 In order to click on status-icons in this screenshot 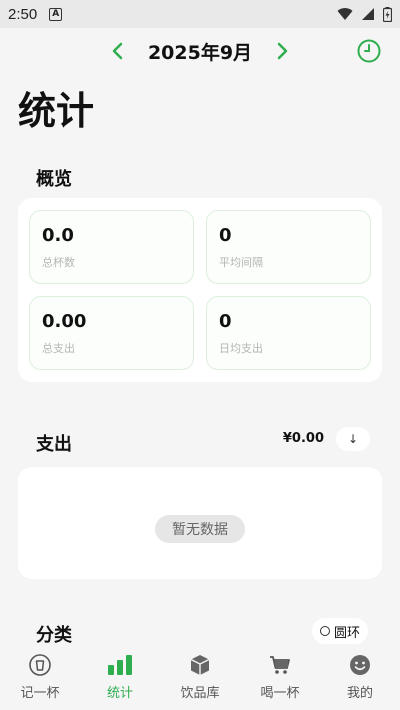, I will do `click(364, 14)`.